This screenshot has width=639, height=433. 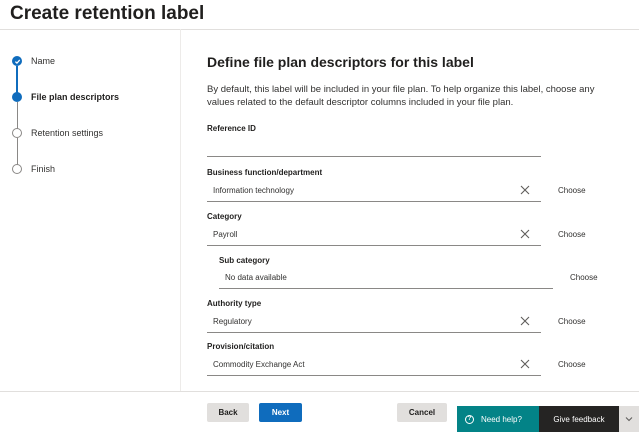 I want to click on business-function-choose-button: Choose, so click(x=572, y=190).